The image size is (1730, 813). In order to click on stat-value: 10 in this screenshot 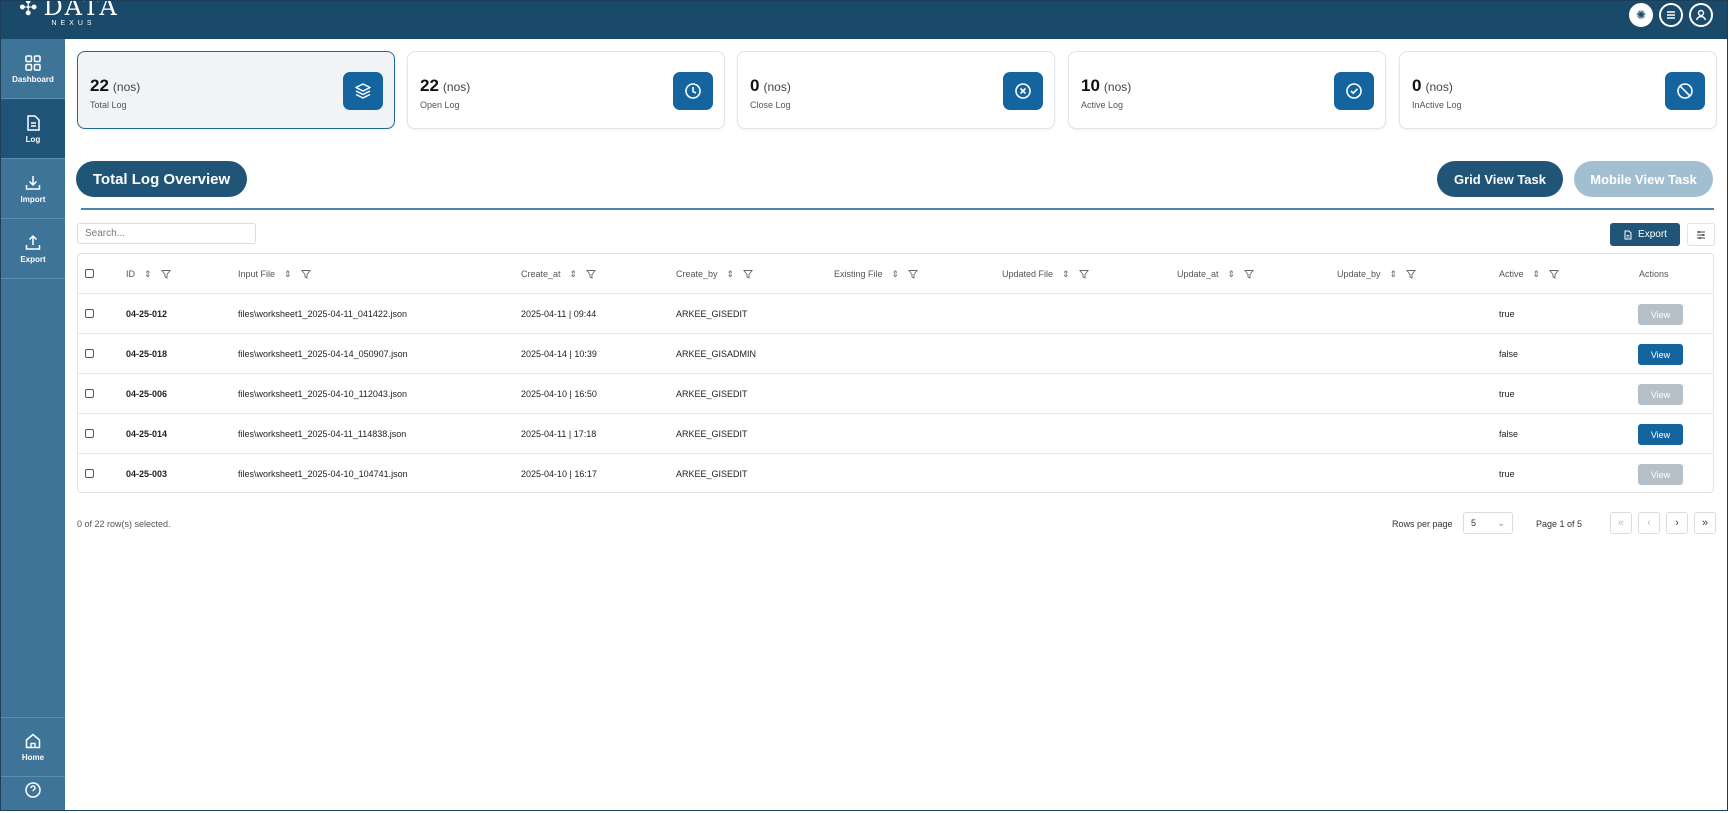, I will do `click(1090, 85)`.